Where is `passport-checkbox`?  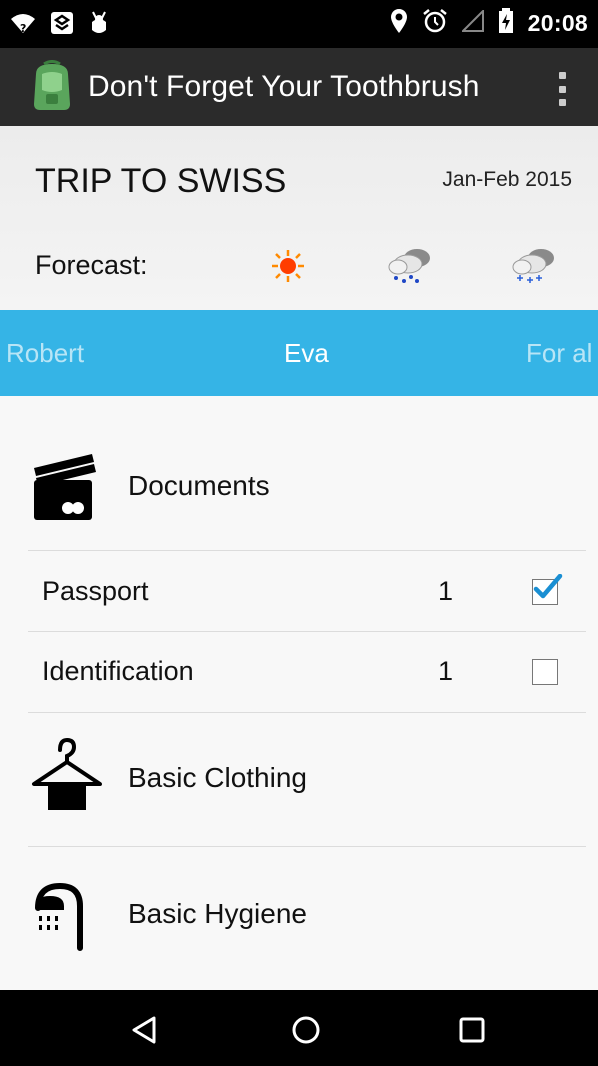
passport-checkbox is located at coordinates (547, 589).